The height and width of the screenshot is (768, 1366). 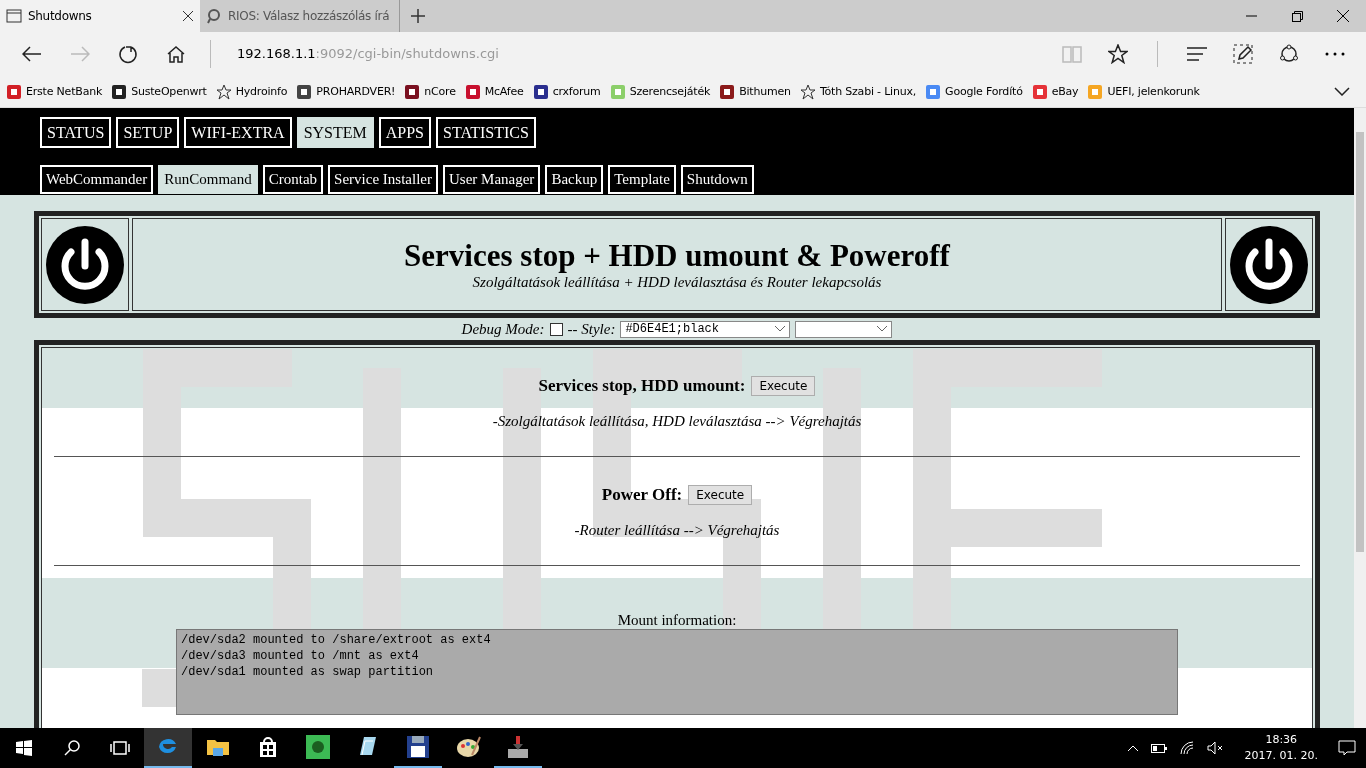 I want to click on style-dropdown: #D6E4E1;black, so click(x=705, y=329).